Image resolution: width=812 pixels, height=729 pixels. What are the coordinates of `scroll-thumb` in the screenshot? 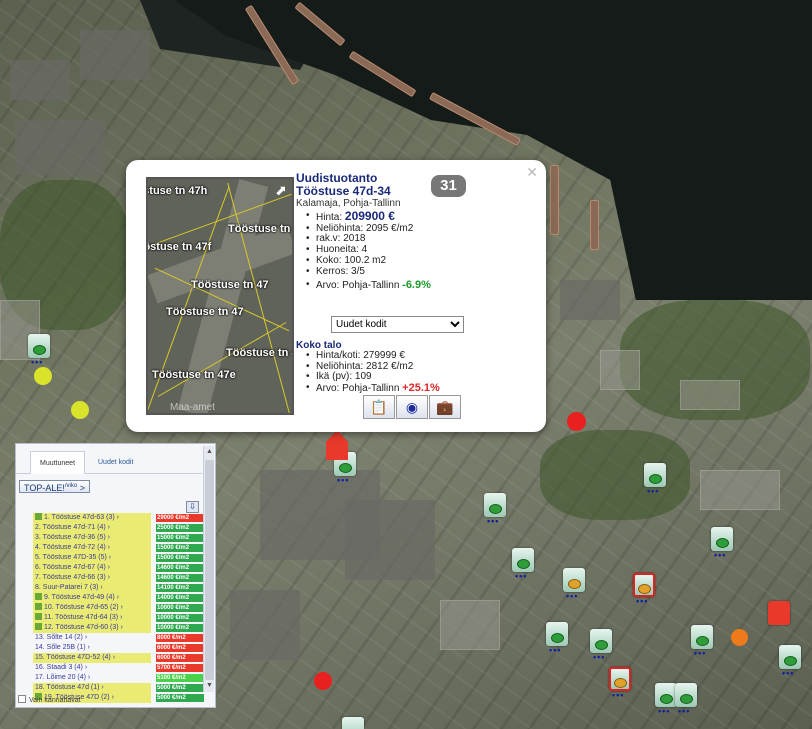 It's located at (209, 570).